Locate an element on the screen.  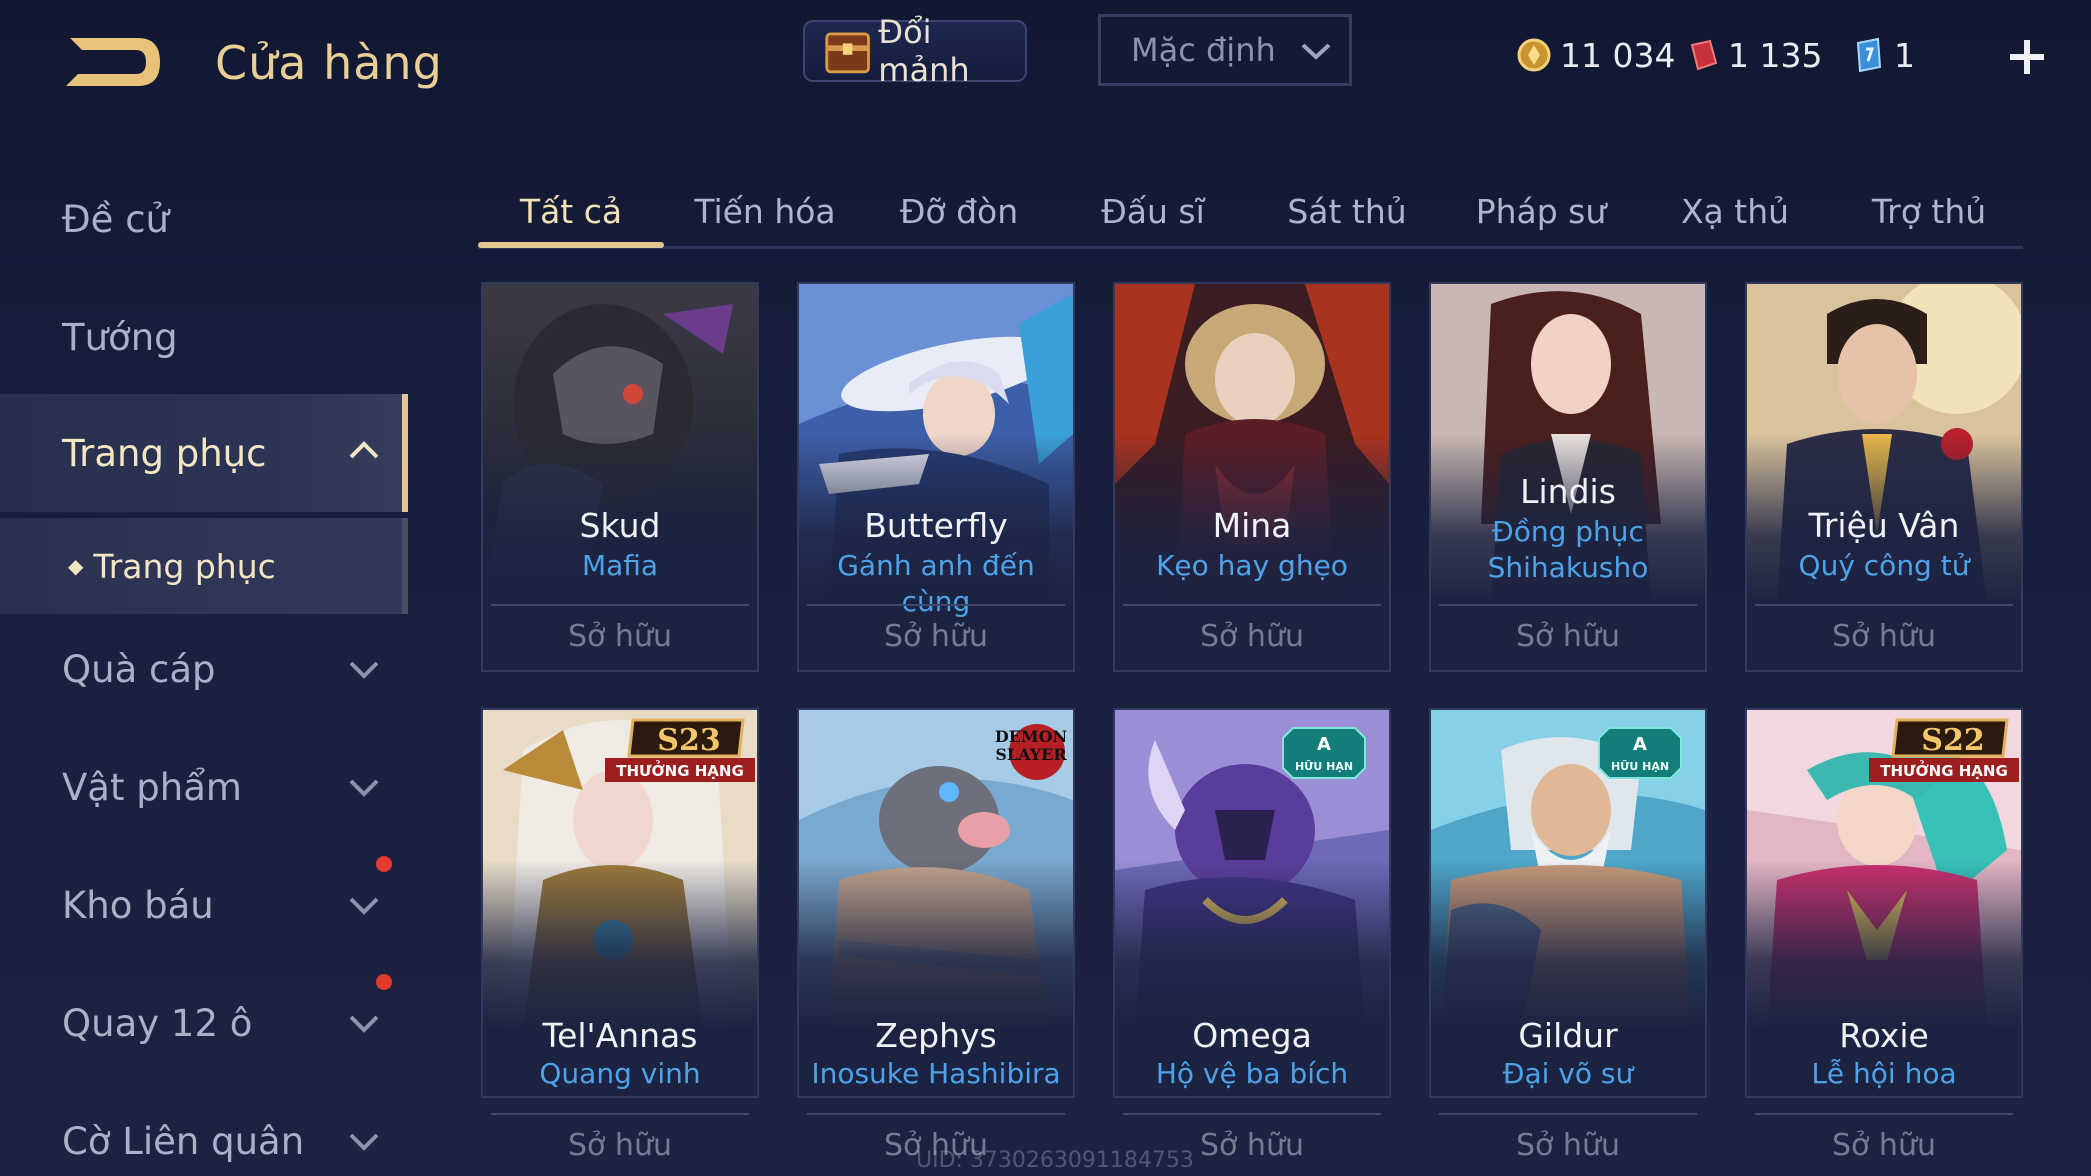
sidebar-item-label: Quà cáp is located at coordinates (139, 669).